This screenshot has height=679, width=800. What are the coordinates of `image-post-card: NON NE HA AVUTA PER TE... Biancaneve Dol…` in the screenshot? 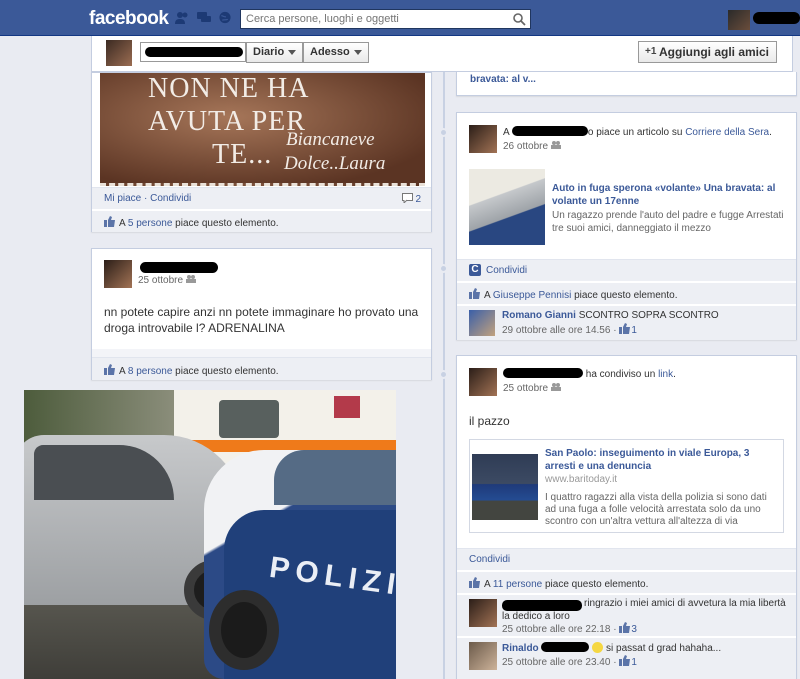 It's located at (261, 152).